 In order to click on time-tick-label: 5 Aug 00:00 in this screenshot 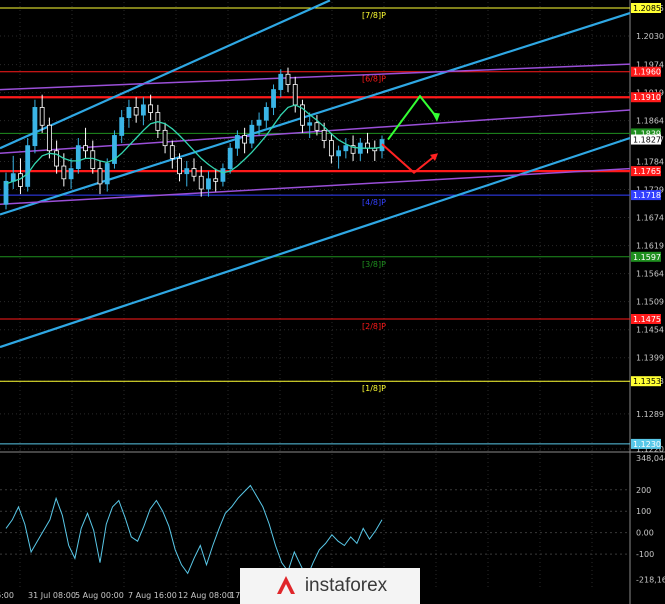, I will do `click(99, 595)`.